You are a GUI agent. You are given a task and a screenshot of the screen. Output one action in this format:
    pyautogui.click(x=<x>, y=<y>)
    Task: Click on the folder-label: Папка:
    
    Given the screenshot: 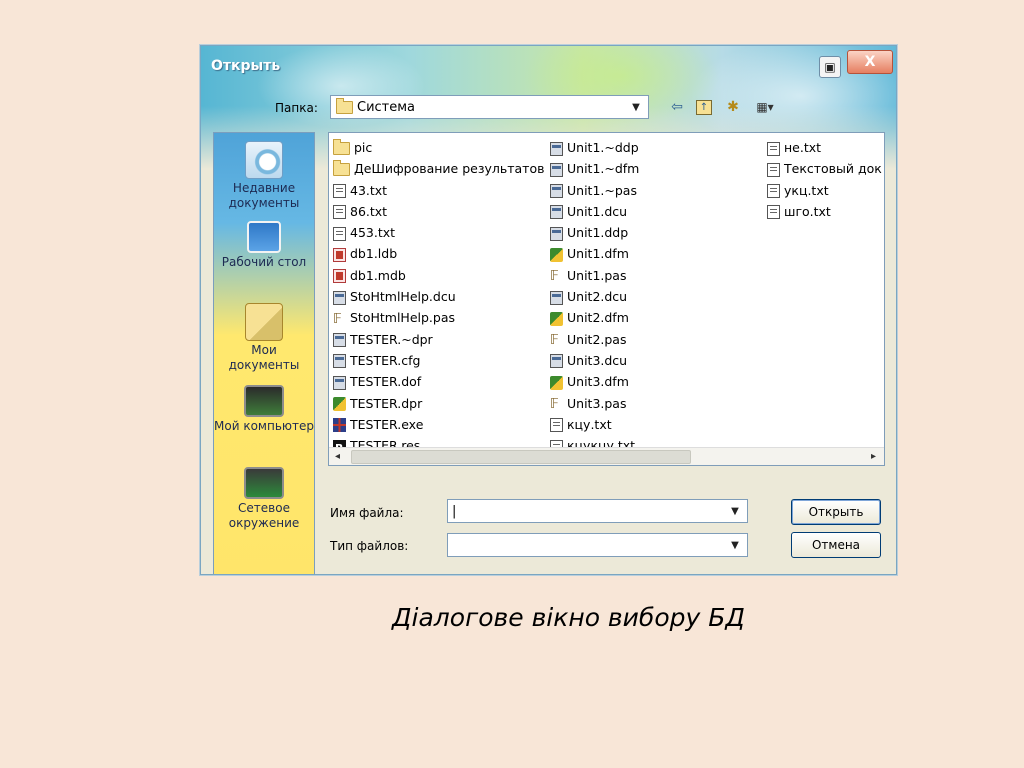 What is the action you would take?
    pyautogui.click(x=296, y=108)
    